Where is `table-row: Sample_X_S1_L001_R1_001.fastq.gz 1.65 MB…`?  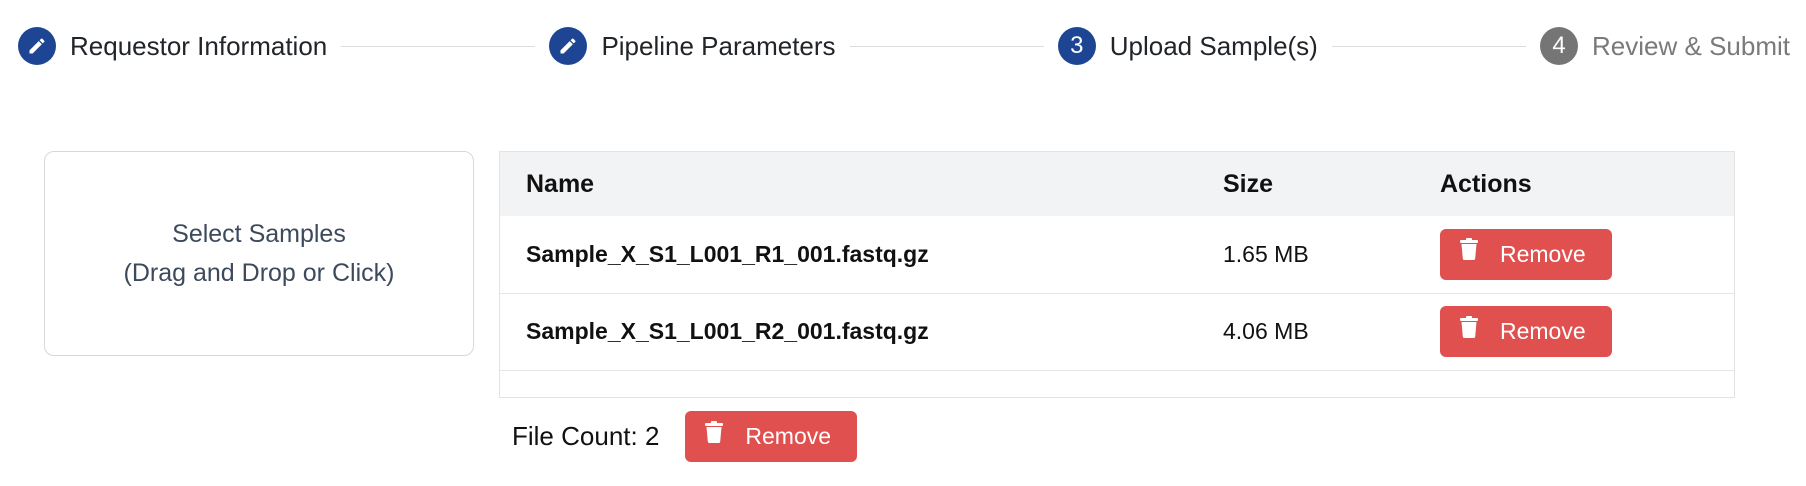 table-row: Sample_X_S1_L001_R1_001.fastq.gz 1.65 MB… is located at coordinates (1117, 254).